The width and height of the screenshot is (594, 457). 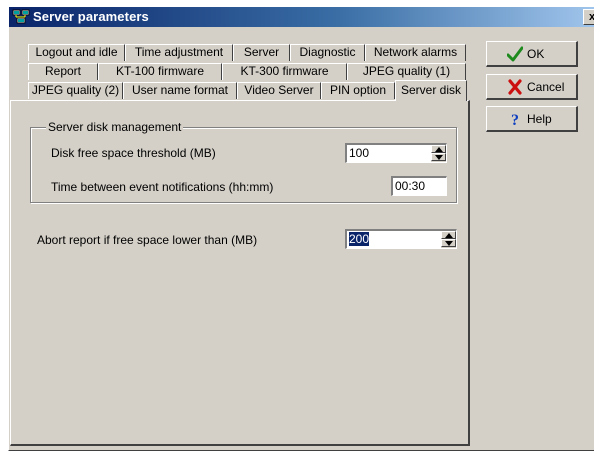 I want to click on tab-report: Report, so click(x=63, y=71).